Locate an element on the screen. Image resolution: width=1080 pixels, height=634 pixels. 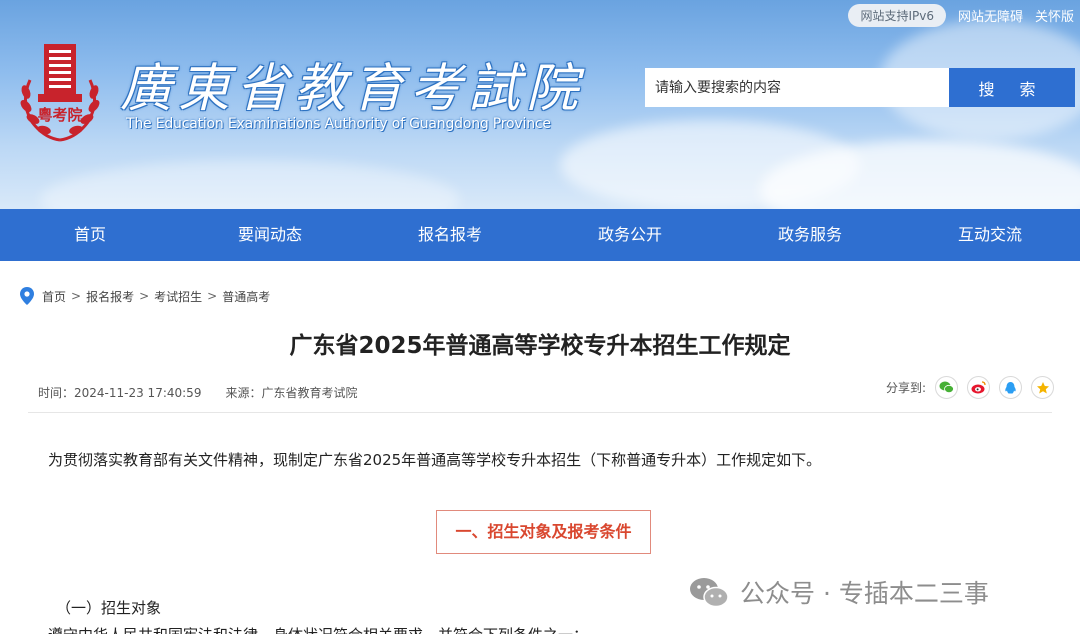
breadcrumb-registration: 报名报考 is located at coordinates (110, 296).